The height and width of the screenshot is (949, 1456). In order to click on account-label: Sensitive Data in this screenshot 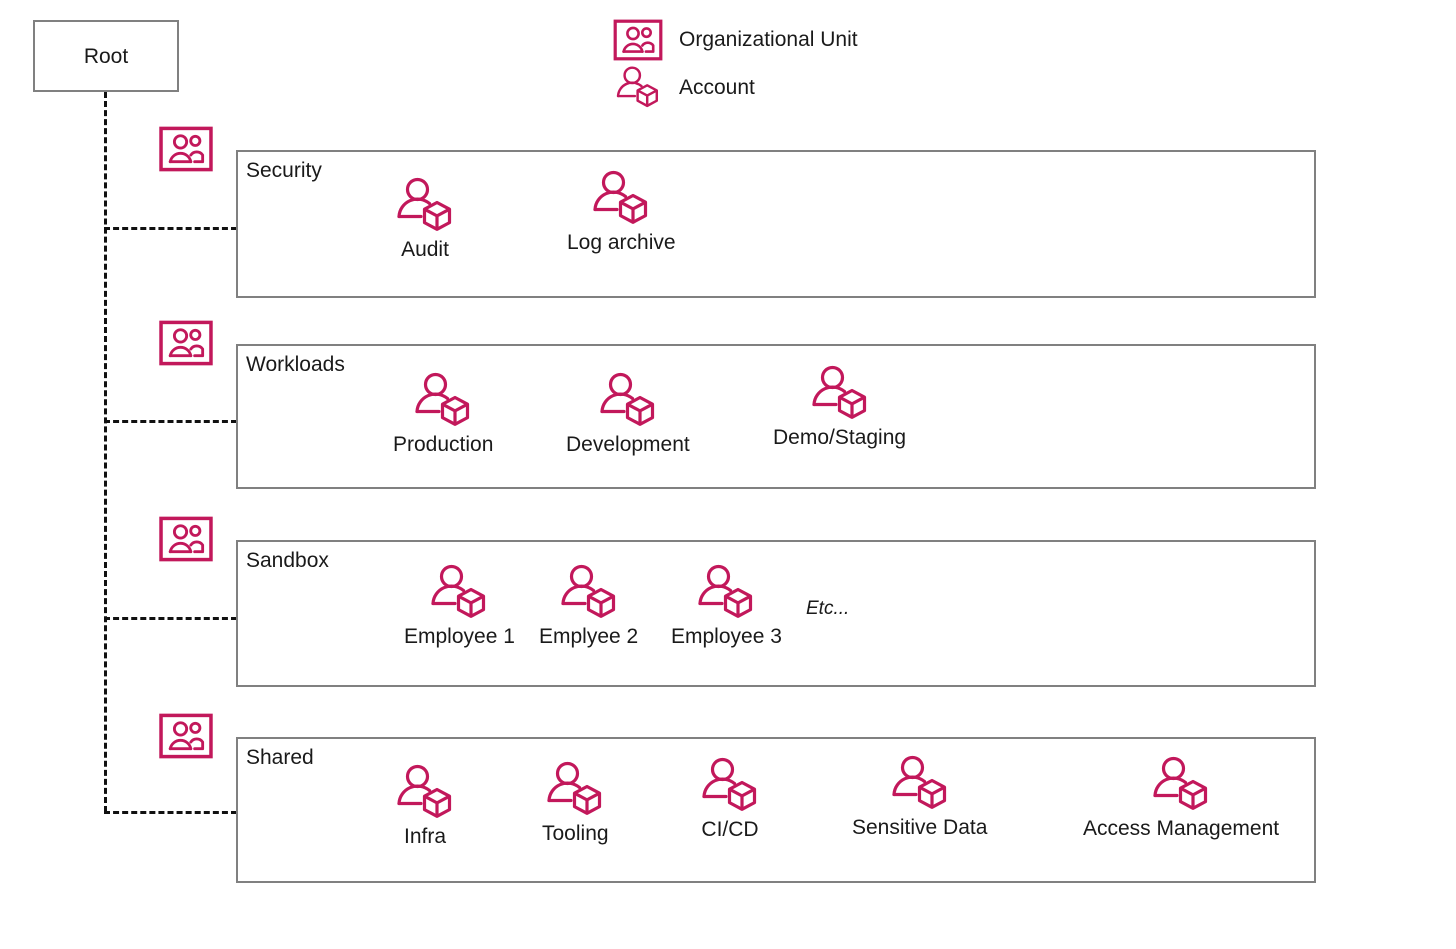, I will do `click(920, 827)`.